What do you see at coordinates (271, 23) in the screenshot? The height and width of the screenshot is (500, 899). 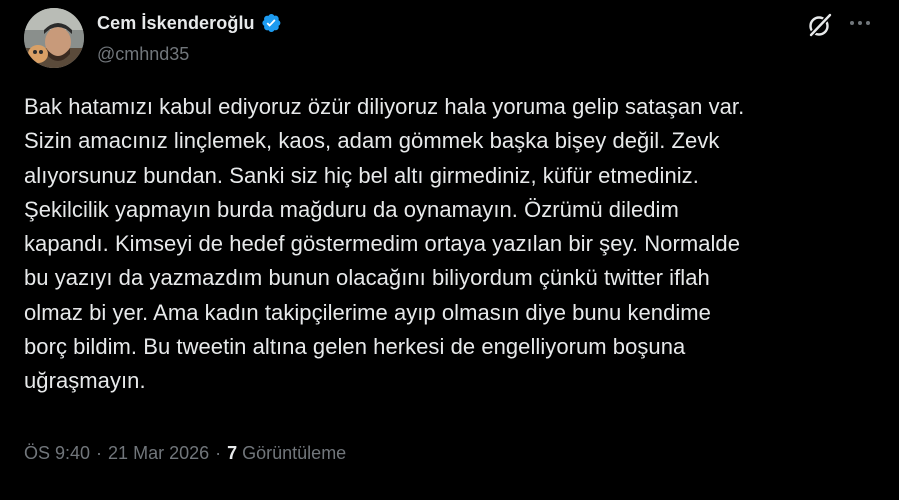 I see `verified-badge-icon` at bounding box center [271, 23].